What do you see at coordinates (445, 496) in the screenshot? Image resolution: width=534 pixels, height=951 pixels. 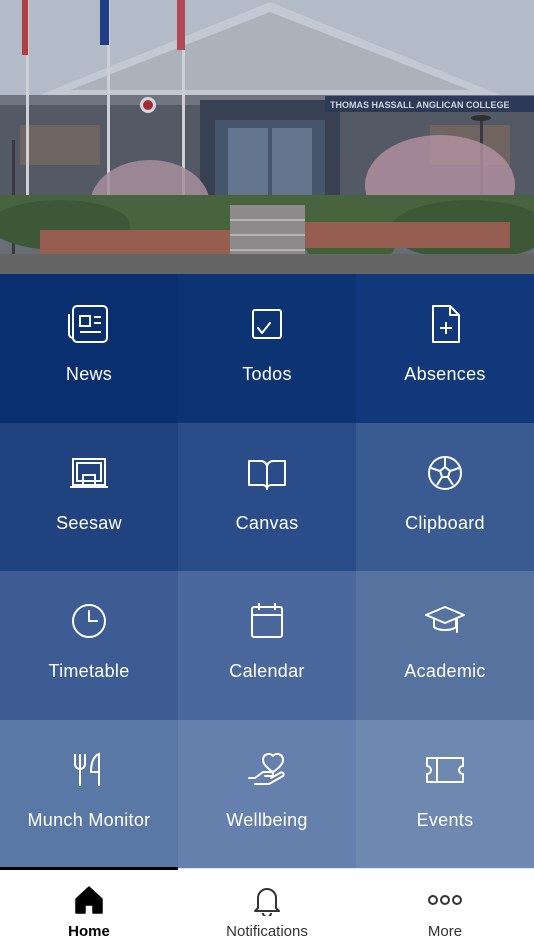 I see `tile-clipboard: Clipboard` at bounding box center [445, 496].